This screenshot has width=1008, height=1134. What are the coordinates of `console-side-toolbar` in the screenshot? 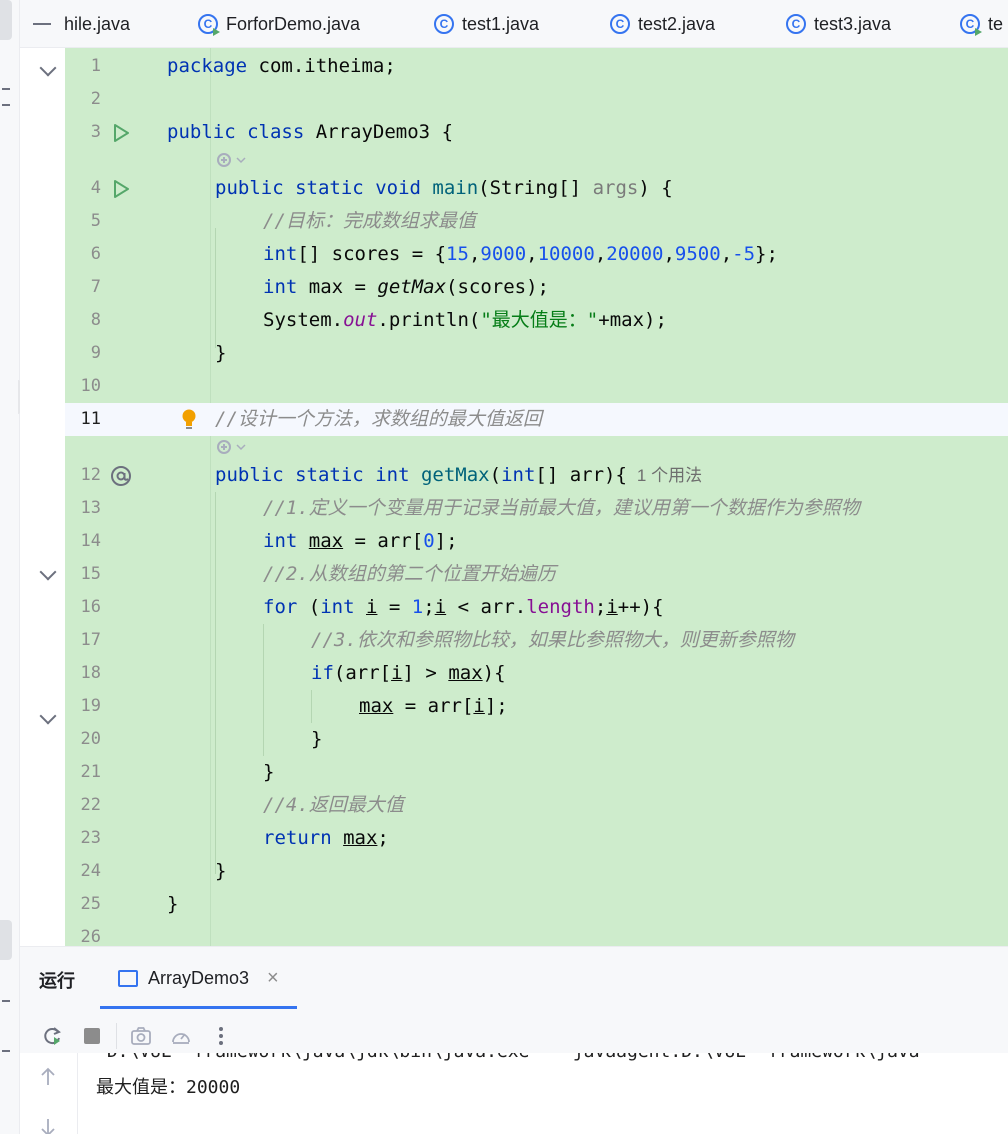 It's located at (49, 1093).